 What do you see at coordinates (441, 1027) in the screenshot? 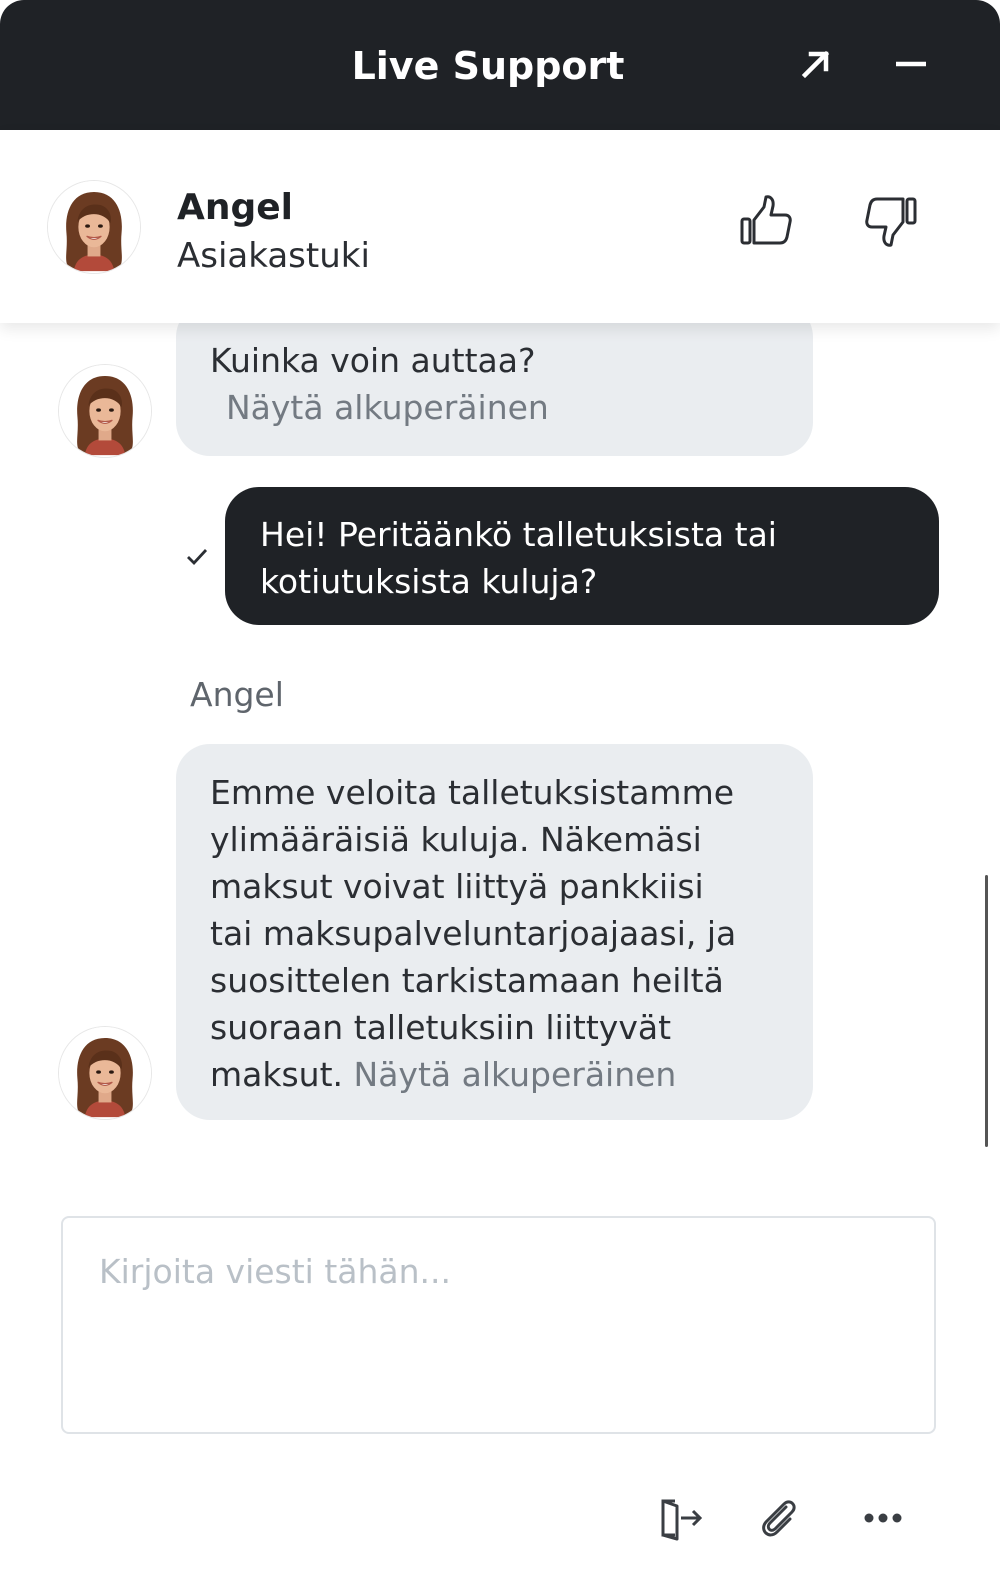
I see `message-line: suoraan talletuksiin liittyvät` at bounding box center [441, 1027].